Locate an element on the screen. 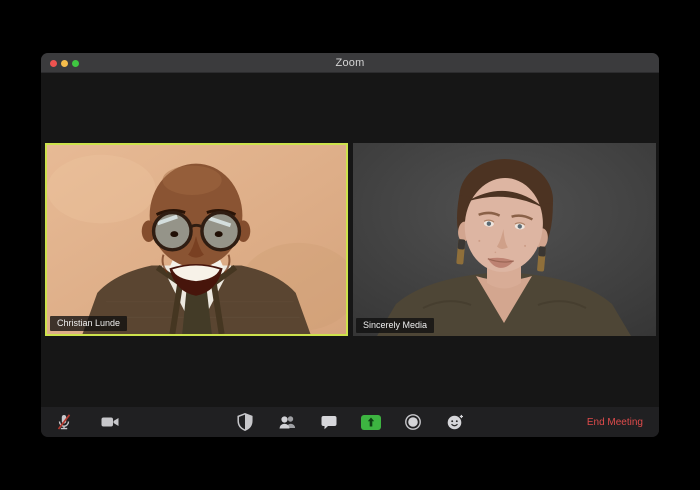 The height and width of the screenshot is (490, 700). meeting-toolbar: End Meeting is located at coordinates (350, 422).